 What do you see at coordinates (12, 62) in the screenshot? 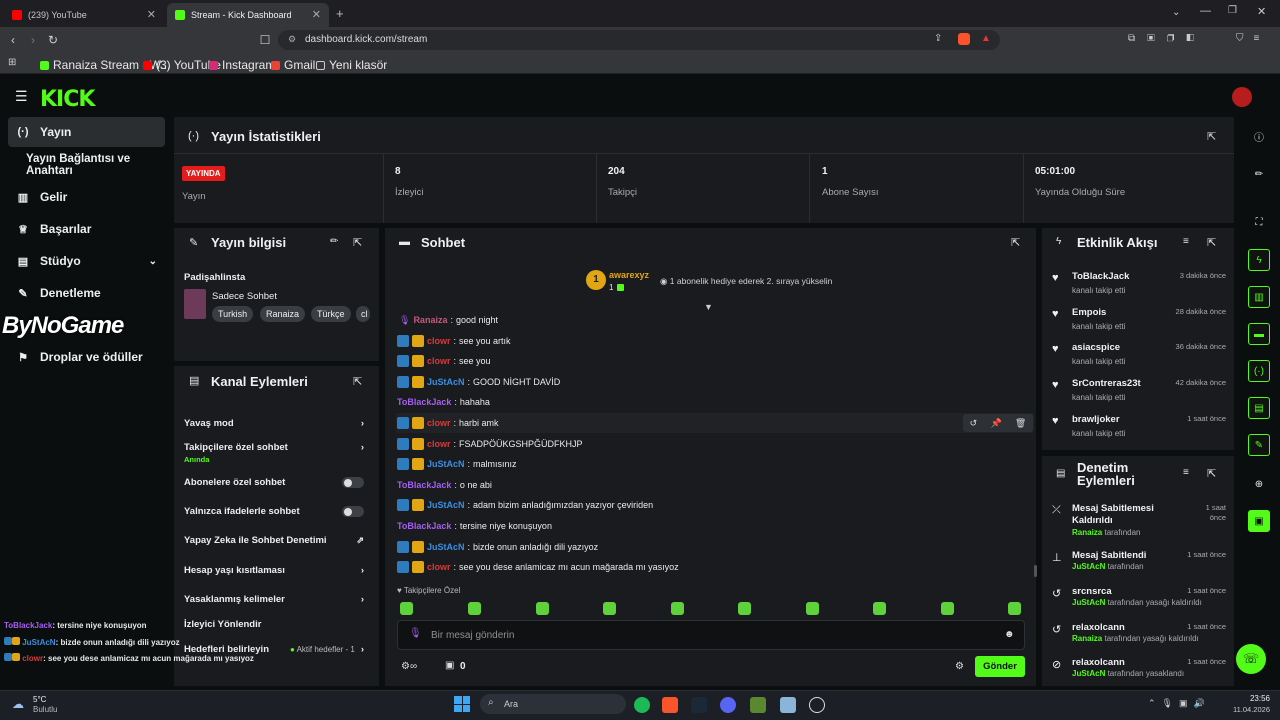
I see `apps-icon: ⊞` at bounding box center [12, 62].